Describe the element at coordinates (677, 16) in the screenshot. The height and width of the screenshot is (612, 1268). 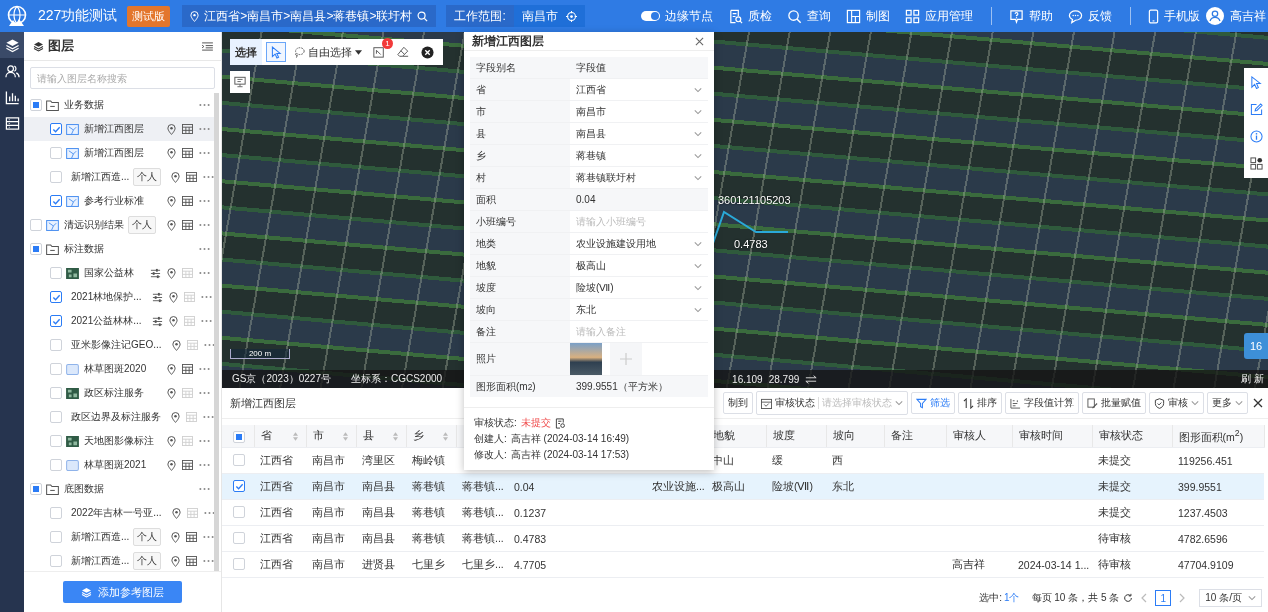
I see `edge-node-toggle: 边缘节点` at that location.